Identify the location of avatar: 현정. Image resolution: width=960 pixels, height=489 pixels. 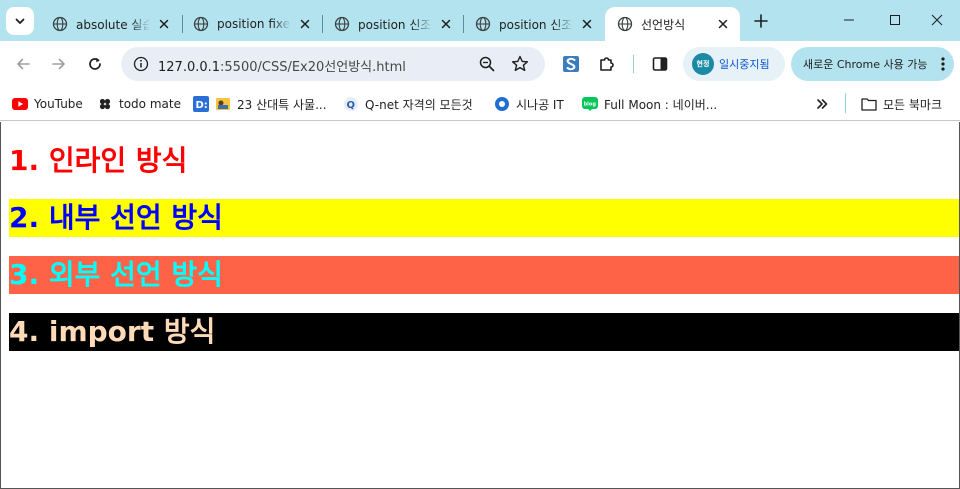
(703, 64).